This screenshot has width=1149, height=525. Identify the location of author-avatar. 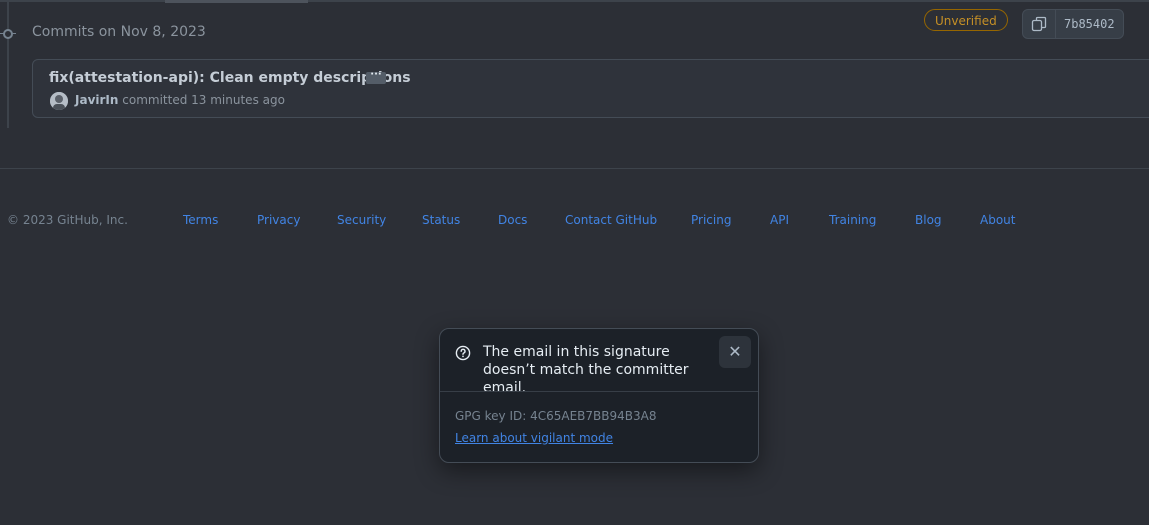
(59, 101).